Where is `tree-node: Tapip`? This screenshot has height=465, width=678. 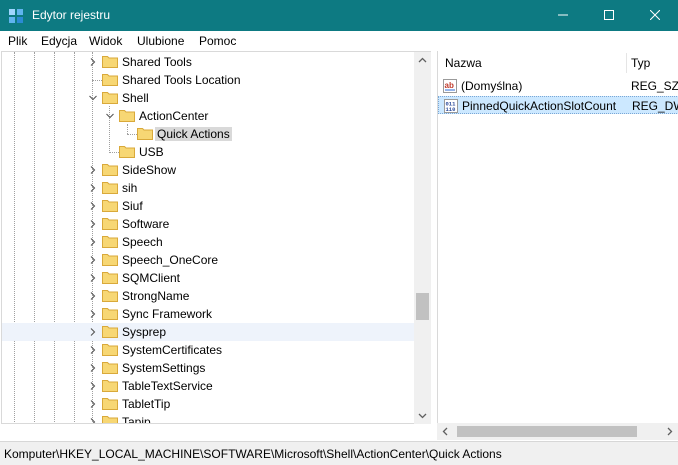 tree-node: Tapip is located at coordinates (208, 418).